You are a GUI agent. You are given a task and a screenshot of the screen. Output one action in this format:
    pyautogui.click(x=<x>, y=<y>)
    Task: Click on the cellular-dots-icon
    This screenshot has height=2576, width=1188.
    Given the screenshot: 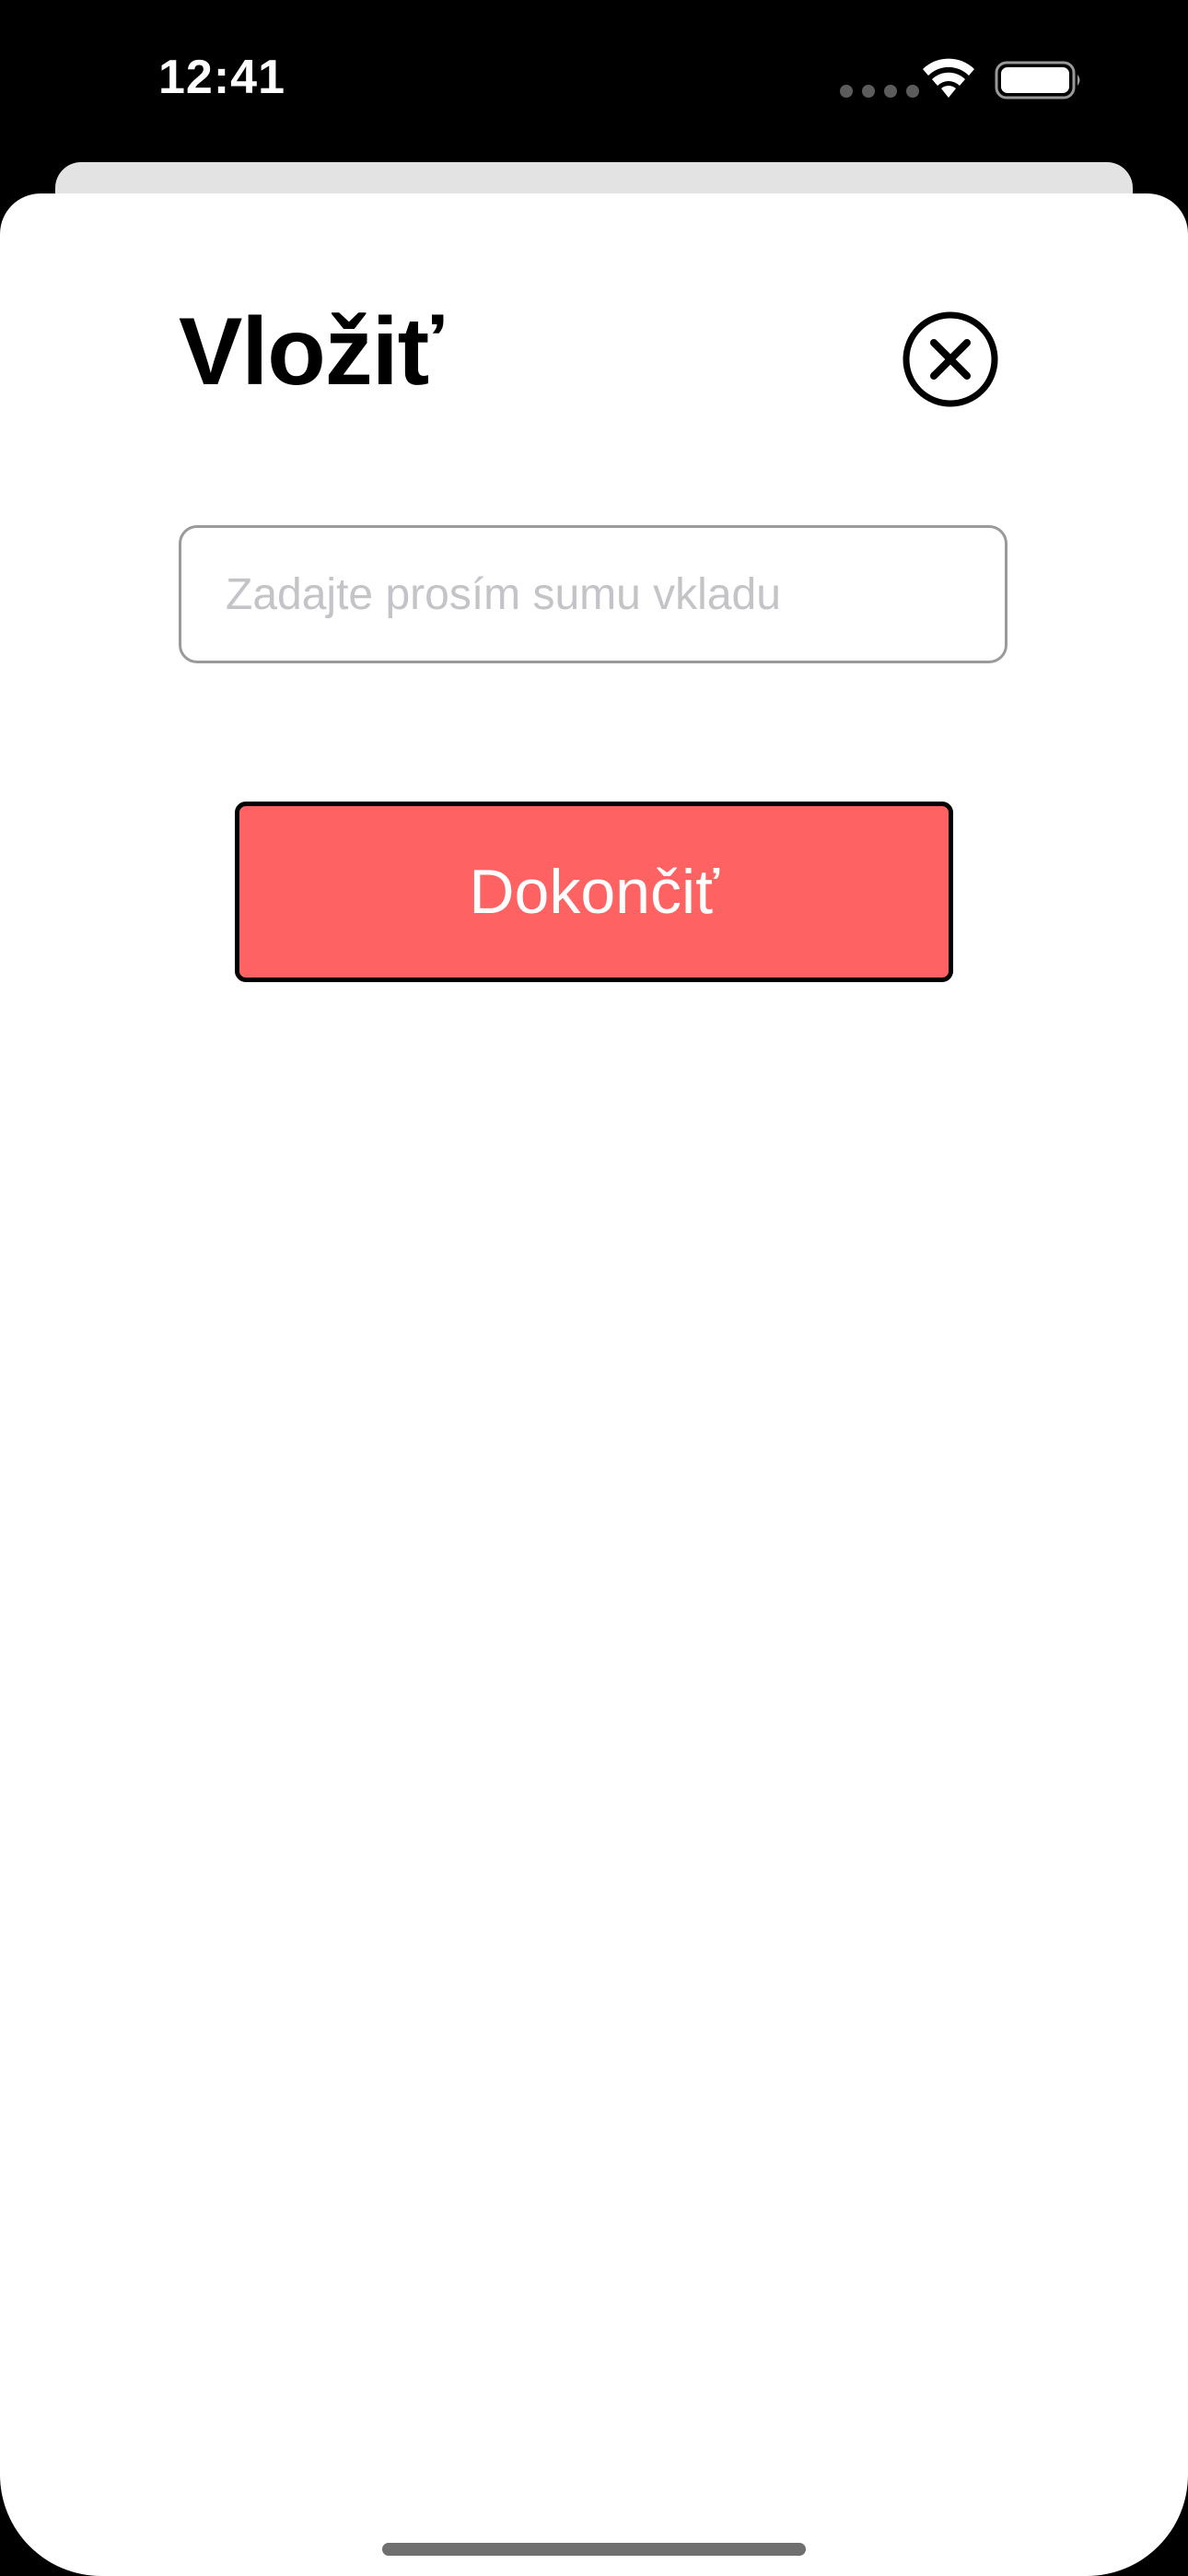 What is the action you would take?
    pyautogui.click(x=879, y=91)
    